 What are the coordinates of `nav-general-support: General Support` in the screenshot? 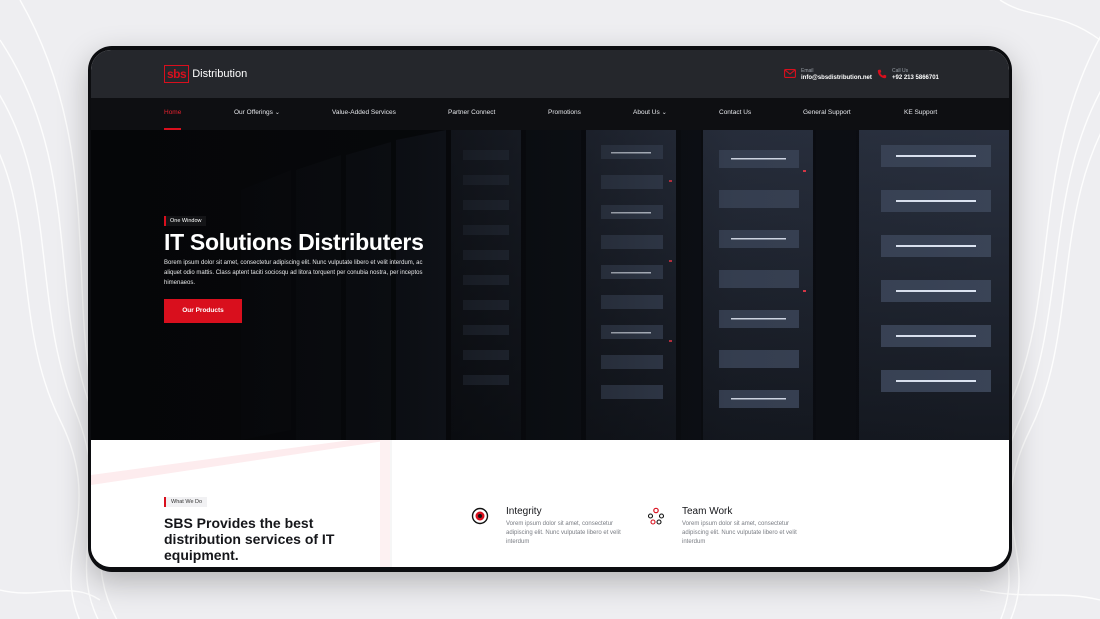 It's located at (827, 114).